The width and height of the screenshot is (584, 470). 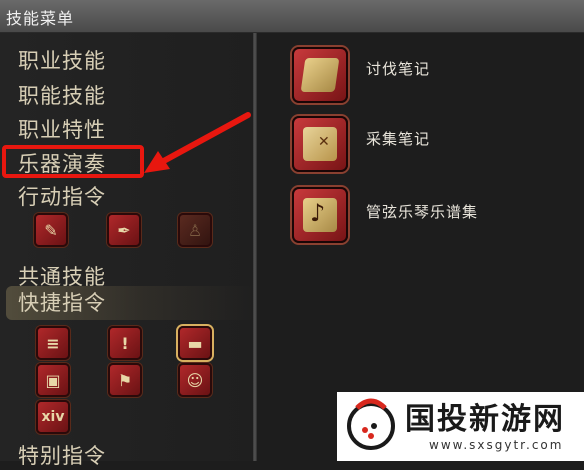 I want to click on item-orchestrion-songbook: 管弦乐琴乐谱集, so click(x=422, y=211).